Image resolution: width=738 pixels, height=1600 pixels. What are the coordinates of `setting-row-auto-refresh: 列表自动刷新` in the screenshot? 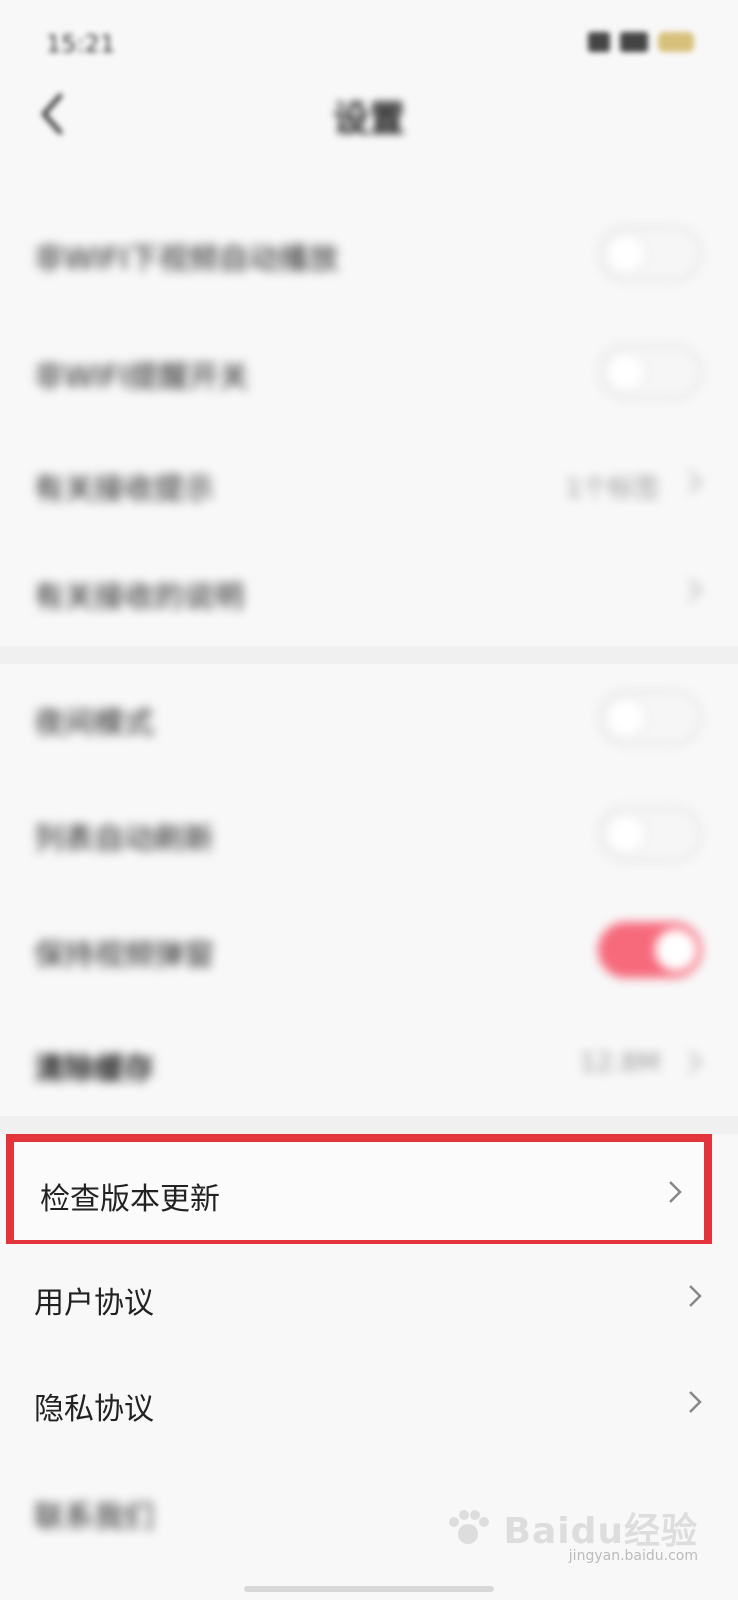 It's located at (369, 834).